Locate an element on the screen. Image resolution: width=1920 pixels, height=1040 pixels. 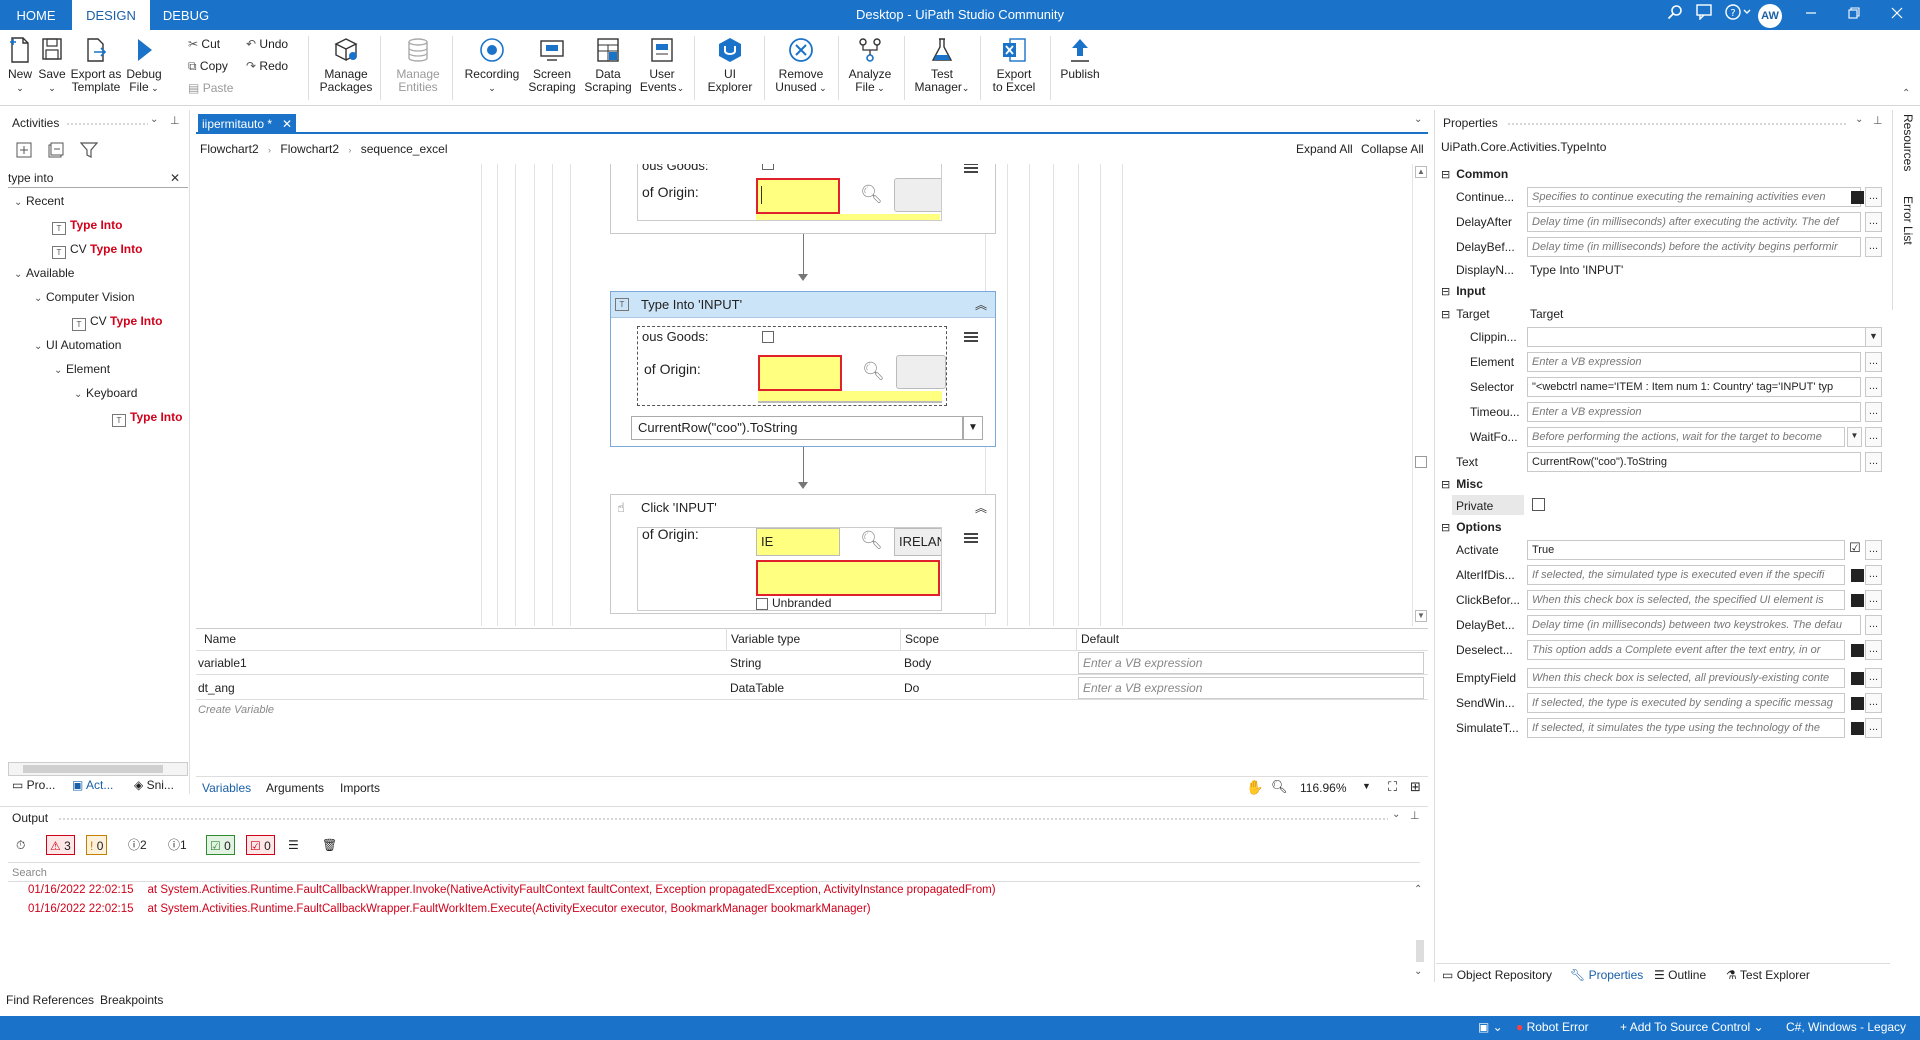
activate-checkbox: ☑ is located at coordinates (1855, 548).